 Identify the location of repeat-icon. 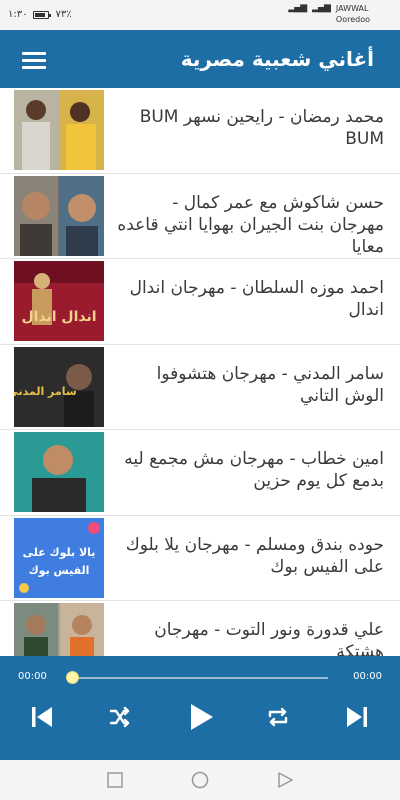
(278, 717).